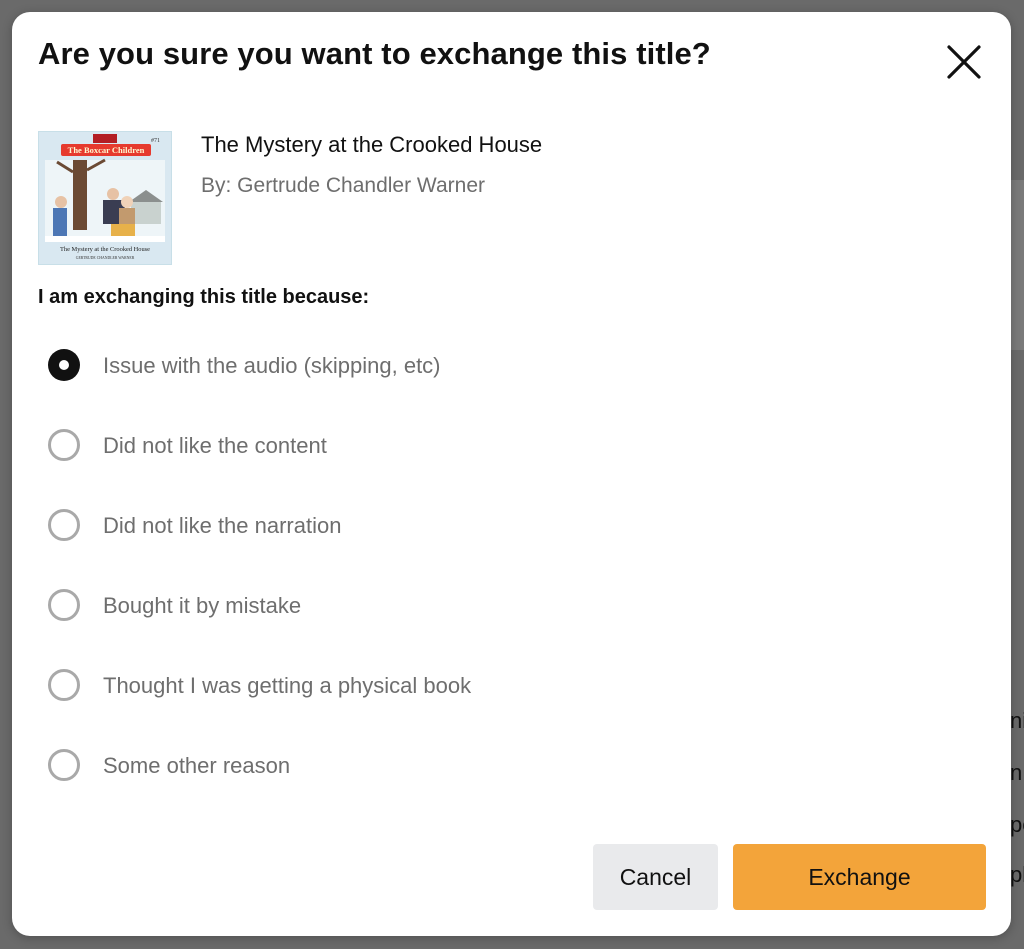 This screenshot has height=949, width=1024. What do you see at coordinates (372, 144) in the screenshot?
I see `book-title: The Mystery at the Crooked House` at bounding box center [372, 144].